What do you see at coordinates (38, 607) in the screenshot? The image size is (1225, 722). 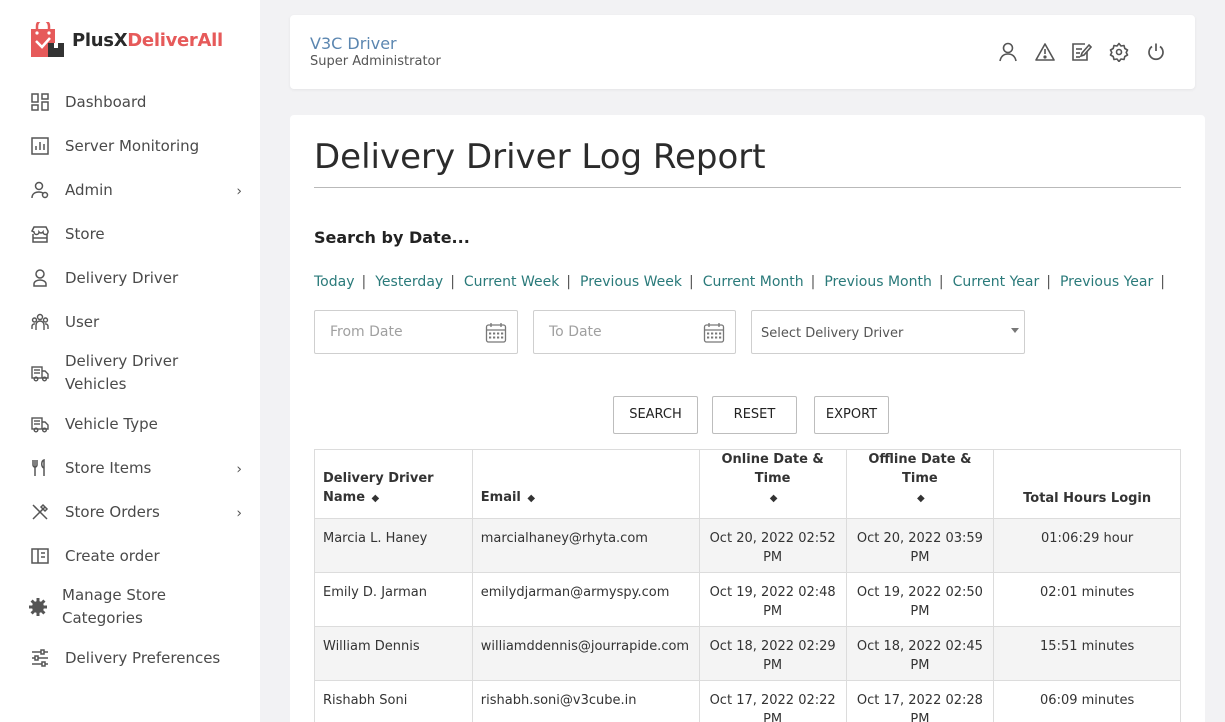 I see `gear-category-icon` at bounding box center [38, 607].